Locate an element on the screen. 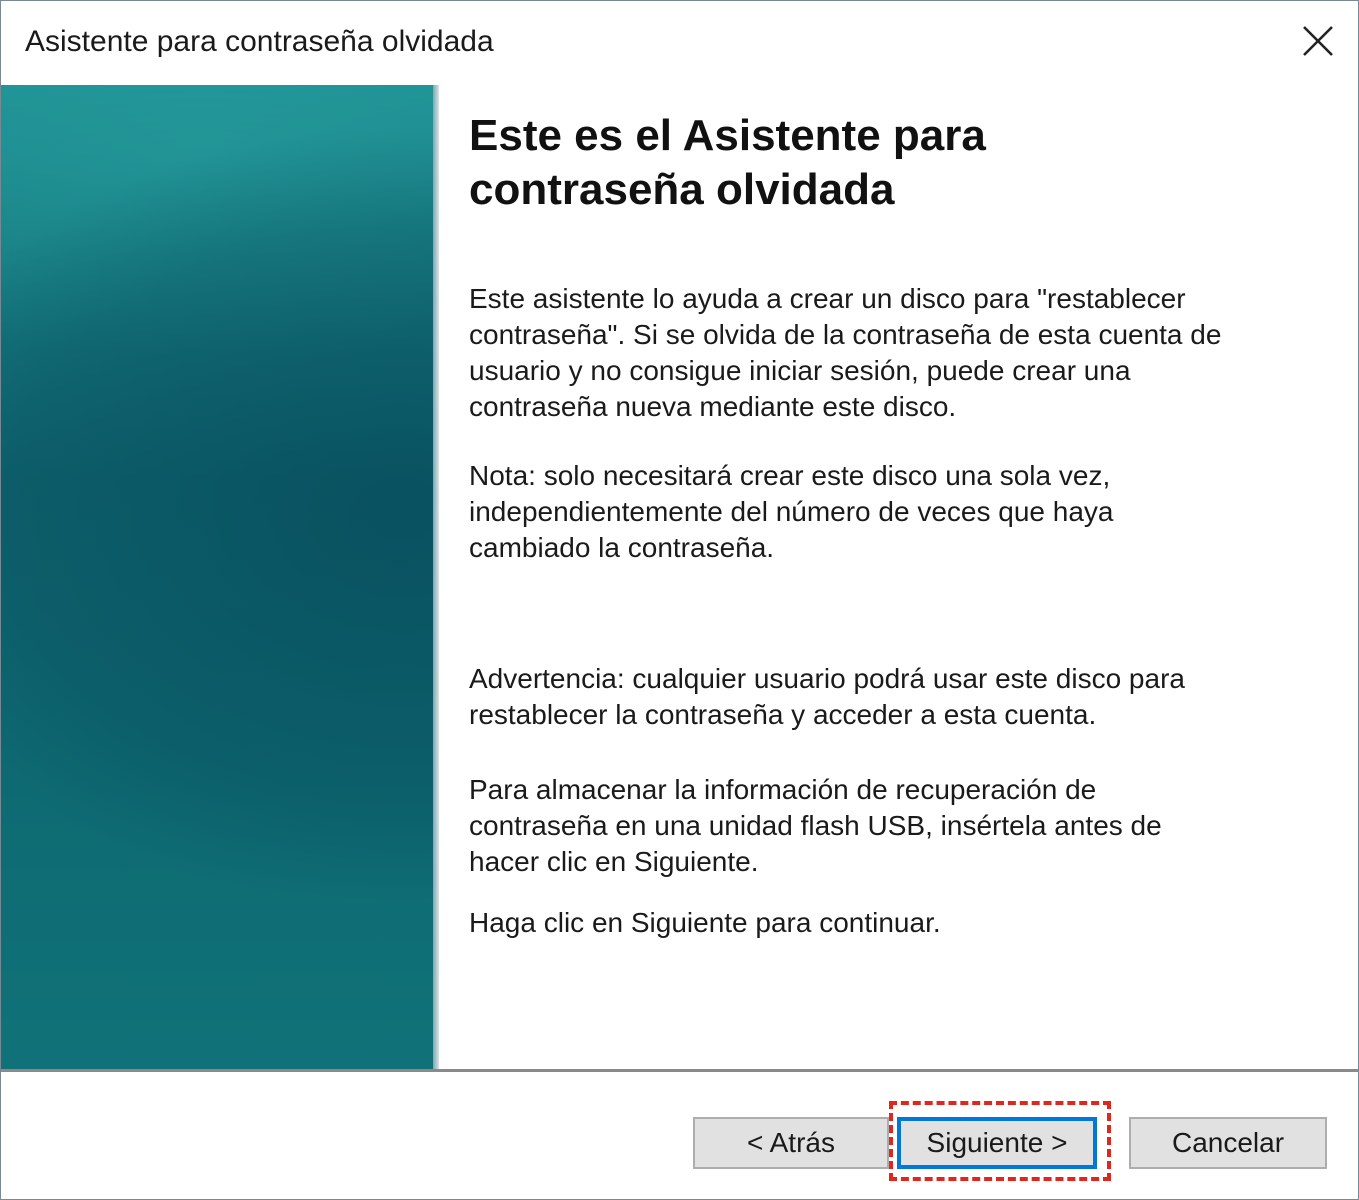  cancel-button: Cancelar is located at coordinates (1228, 1143).